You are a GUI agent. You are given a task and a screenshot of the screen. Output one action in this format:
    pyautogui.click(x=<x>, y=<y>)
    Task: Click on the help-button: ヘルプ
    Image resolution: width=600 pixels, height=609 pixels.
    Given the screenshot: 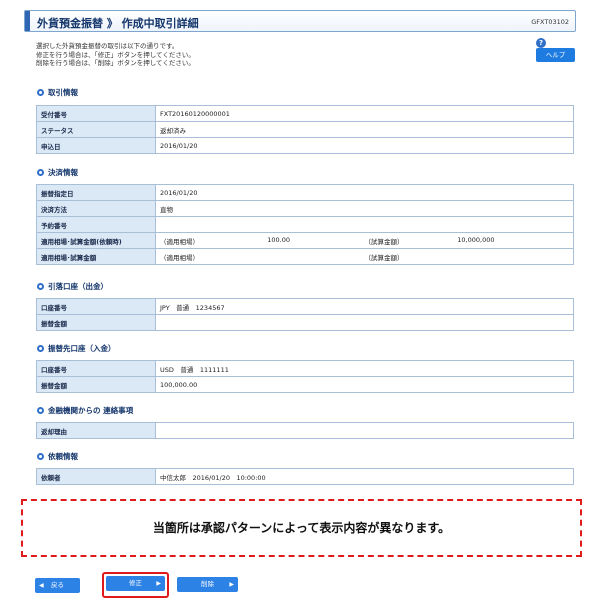 What is the action you would take?
    pyautogui.click(x=555, y=55)
    